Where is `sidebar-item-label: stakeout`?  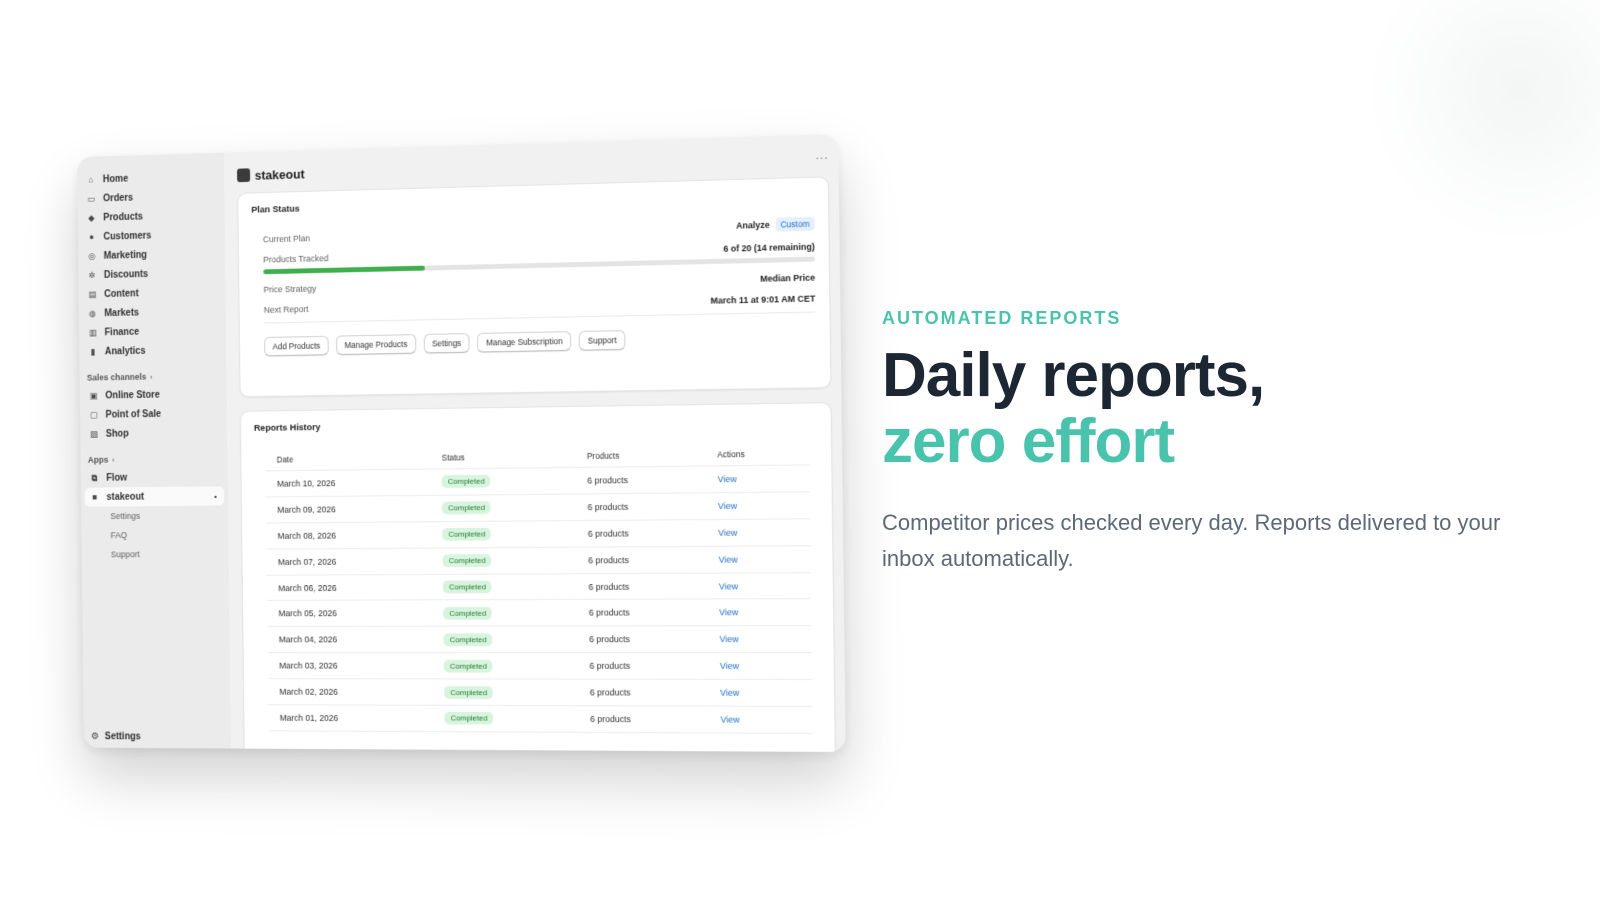
sidebar-item-label: stakeout is located at coordinates (125, 497).